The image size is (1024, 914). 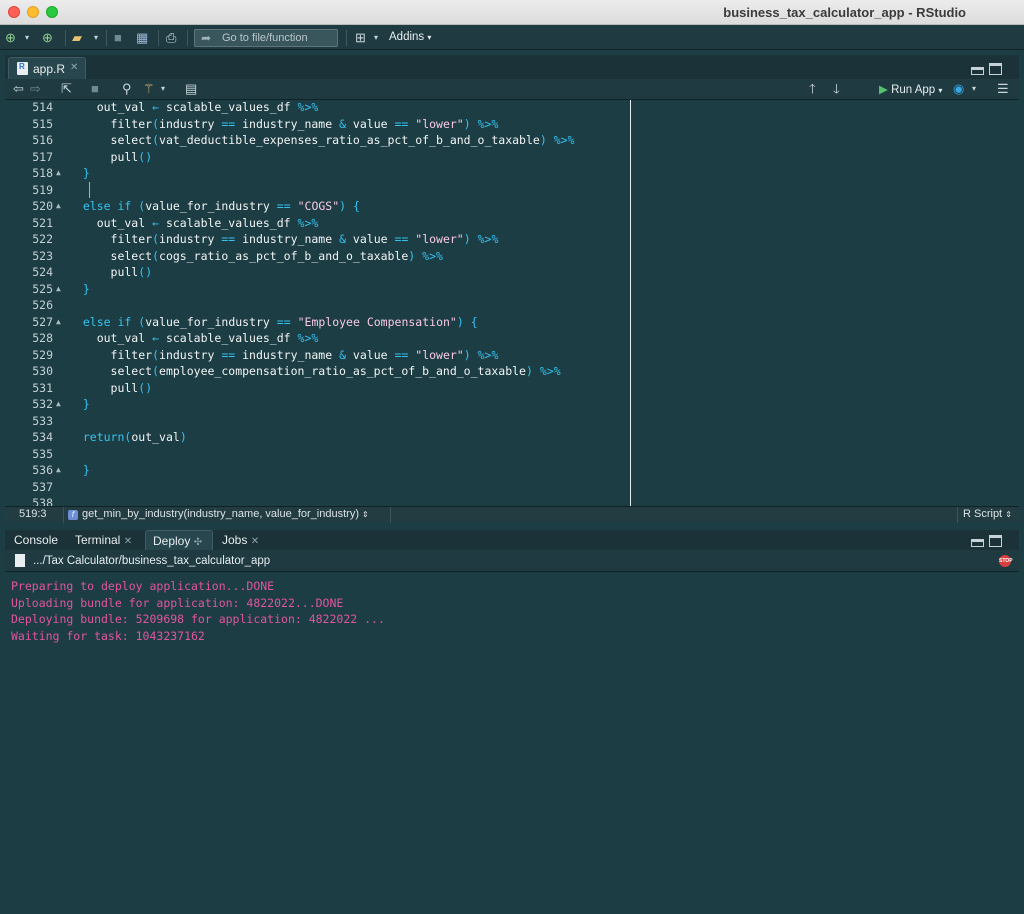 What do you see at coordinates (42, 156) in the screenshot?
I see `line-number: 517` at bounding box center [42, 156].